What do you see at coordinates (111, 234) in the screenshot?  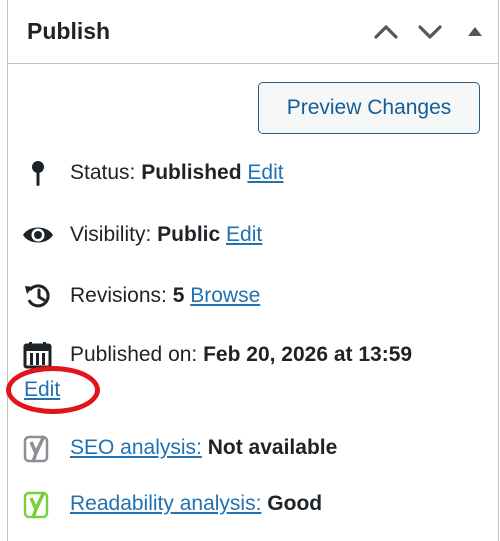 I see `visibility-label: Visibility:` at bounding box center [111, 234].